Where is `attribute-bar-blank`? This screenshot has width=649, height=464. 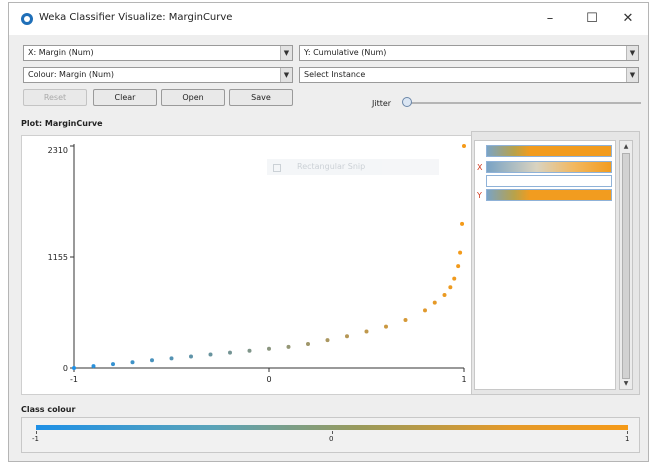
attribute-bar-blank is located at coordinates (549, 181).